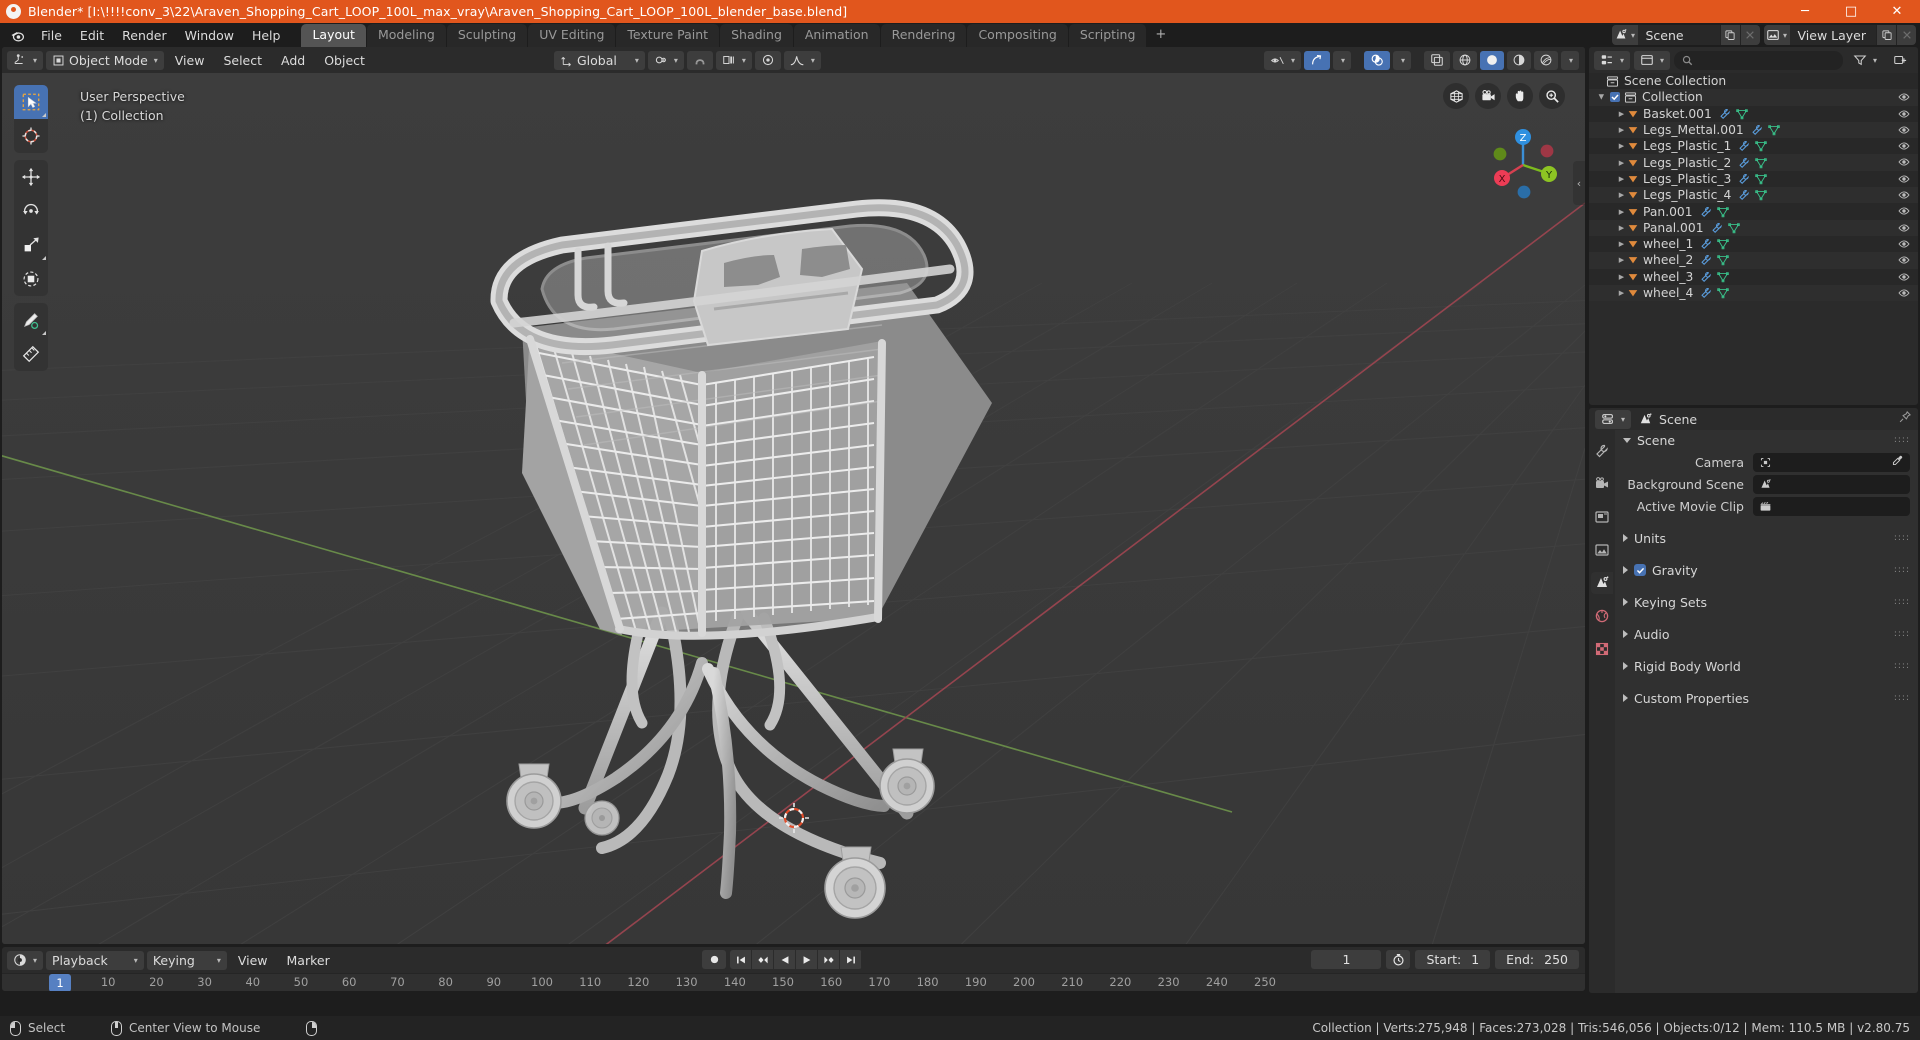  I want to click on tab-compositing: Compositing, so click(1017, 35).